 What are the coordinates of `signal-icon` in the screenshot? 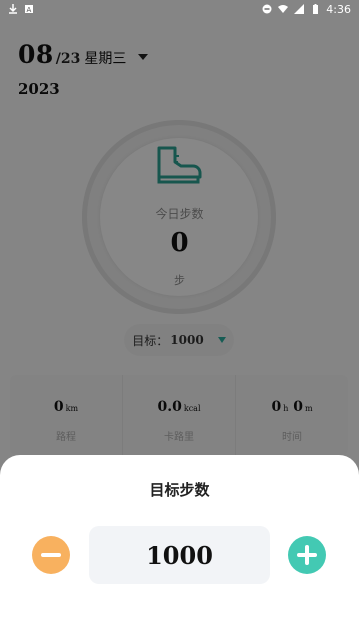 It's located at (299, 9).